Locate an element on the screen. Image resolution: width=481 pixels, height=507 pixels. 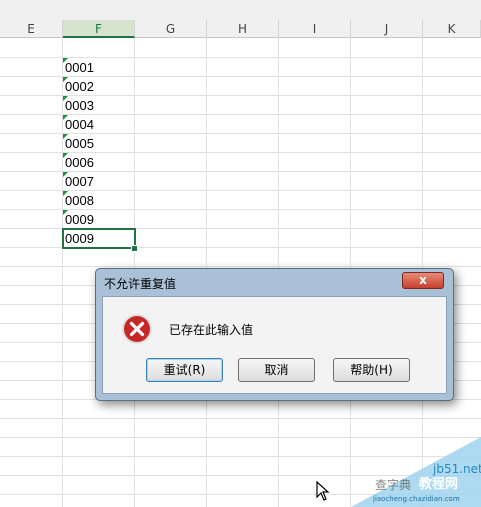
cell-f: 0006 is located at coordinates (99, 162).